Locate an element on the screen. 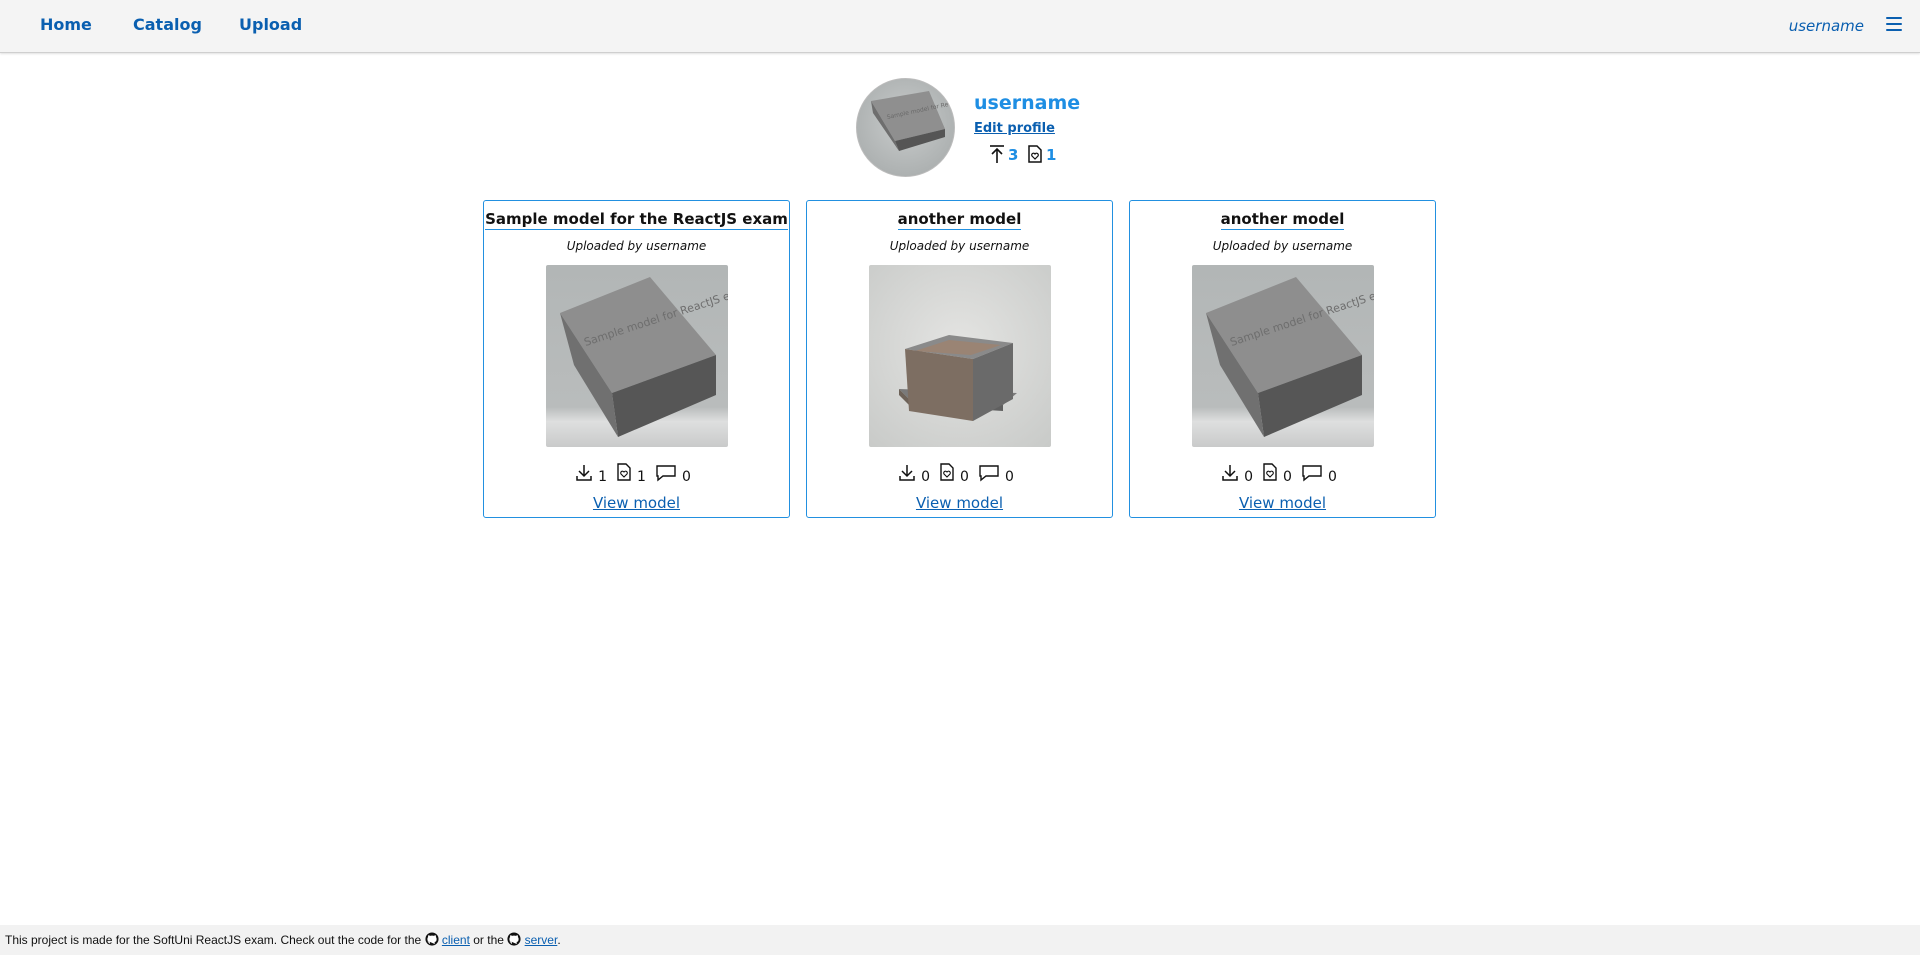 The width and height of the screenshot is (1920, 955). nav-username: username is located at coordinates (1826, 26).